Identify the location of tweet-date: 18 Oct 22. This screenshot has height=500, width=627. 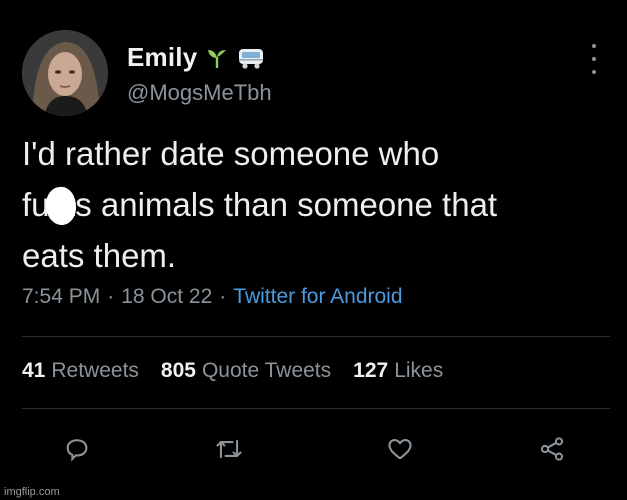
(166, 297).